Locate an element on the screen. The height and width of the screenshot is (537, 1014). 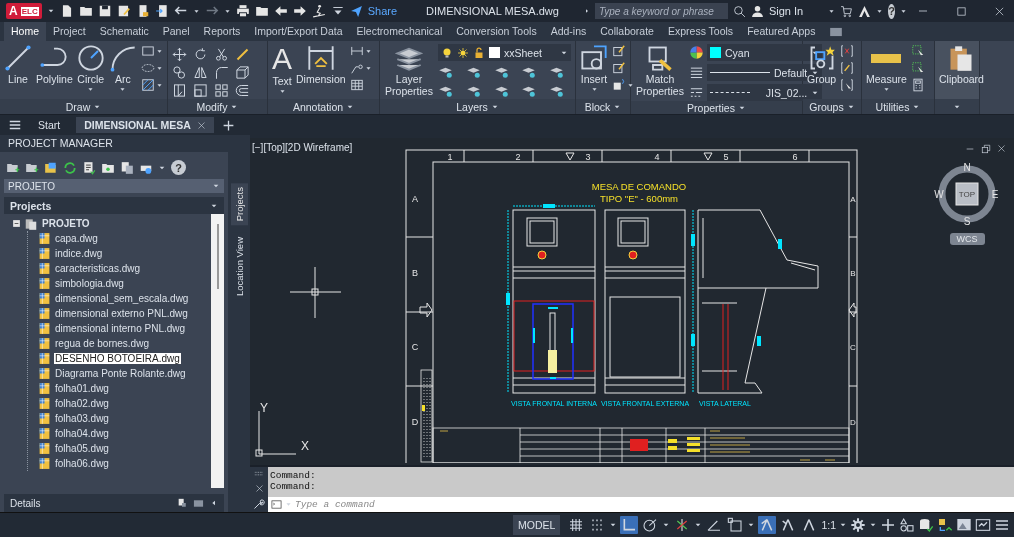
quick-select-icon is located at coordinates (917, 51).